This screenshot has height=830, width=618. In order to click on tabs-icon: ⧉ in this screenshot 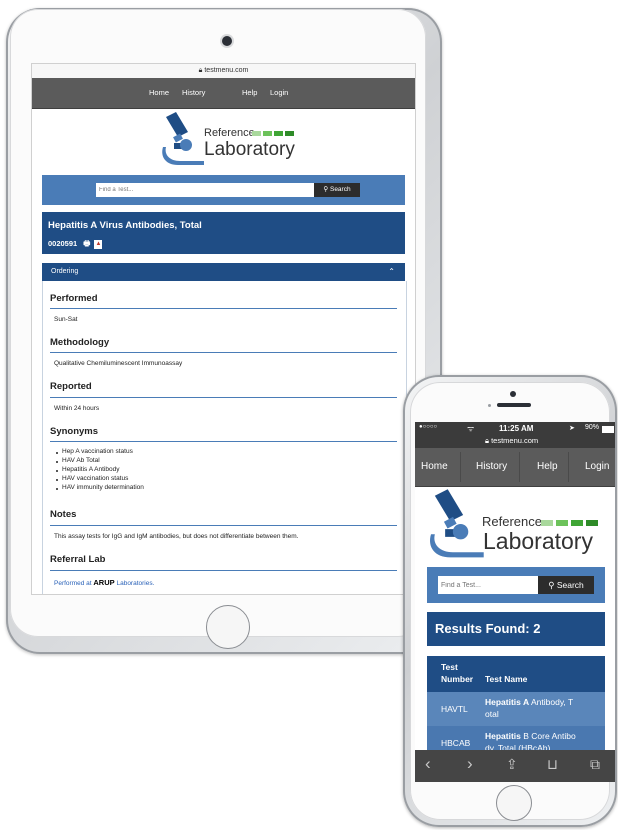, I will do `click(595, 764)`.